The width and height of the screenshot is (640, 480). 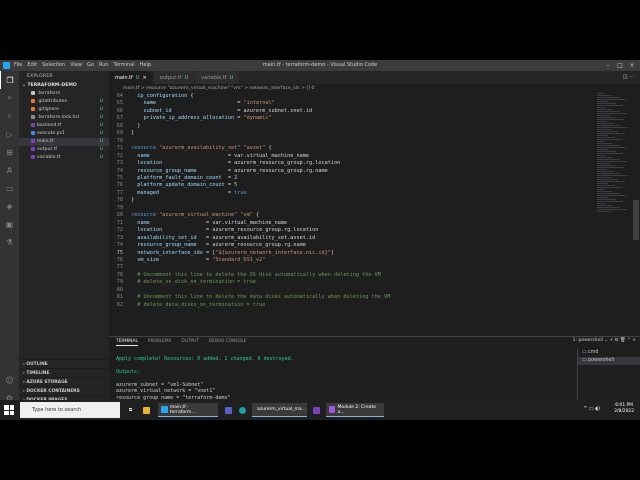 I want to click on taskbar-search-input: Type here to search, so click(x=70, y=410).